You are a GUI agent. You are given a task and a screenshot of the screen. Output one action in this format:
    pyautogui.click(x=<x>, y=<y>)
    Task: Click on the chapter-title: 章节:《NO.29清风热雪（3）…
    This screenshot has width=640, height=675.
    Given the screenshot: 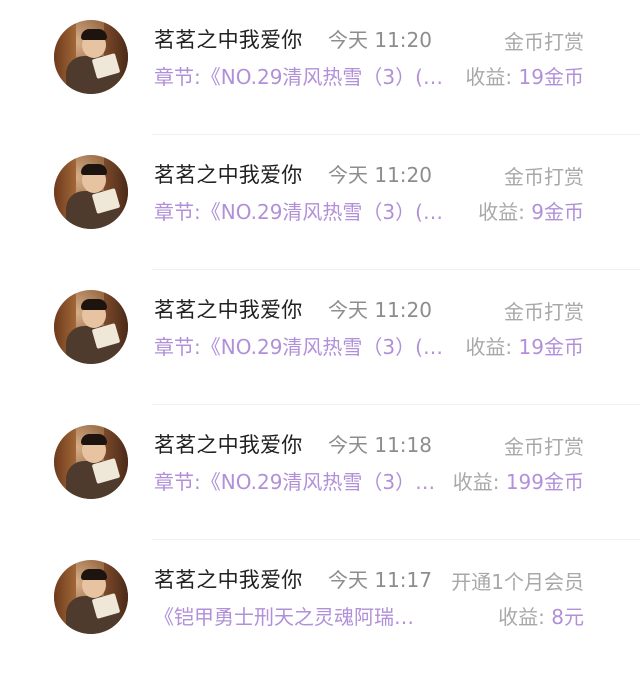 What is the action you would take?
    pyautogui.click(x=294, y=482)
    